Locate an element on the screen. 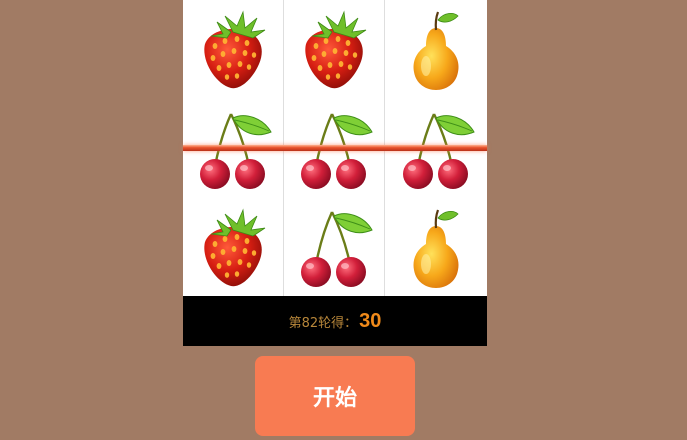 This screenshot has height=440, width=687. start-button: 开始 is located at coordinates (335, 396).